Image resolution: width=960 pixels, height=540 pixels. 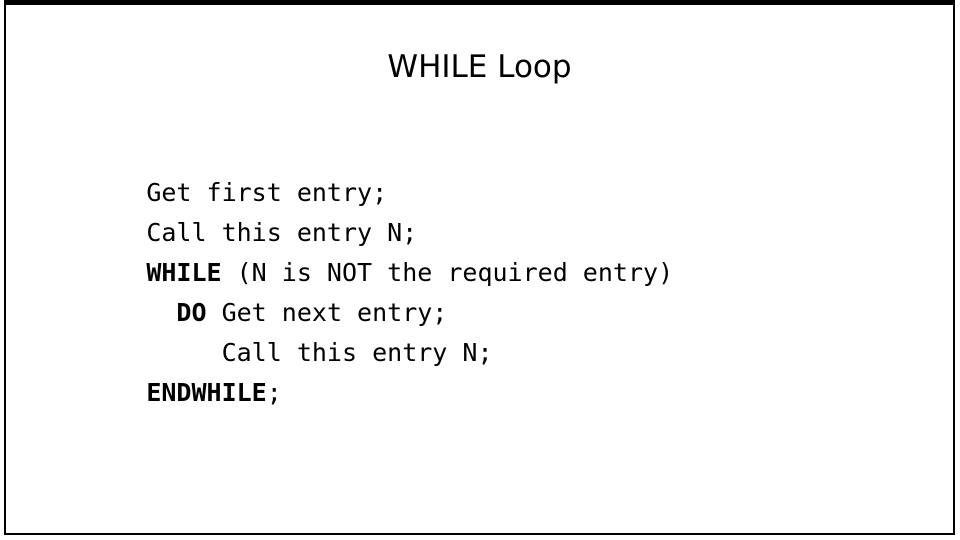 What do you see at coordinates (206, 392) in the screenshot?
I see `code-keyword: ENDWHILE` at bounding box center [206, 392].